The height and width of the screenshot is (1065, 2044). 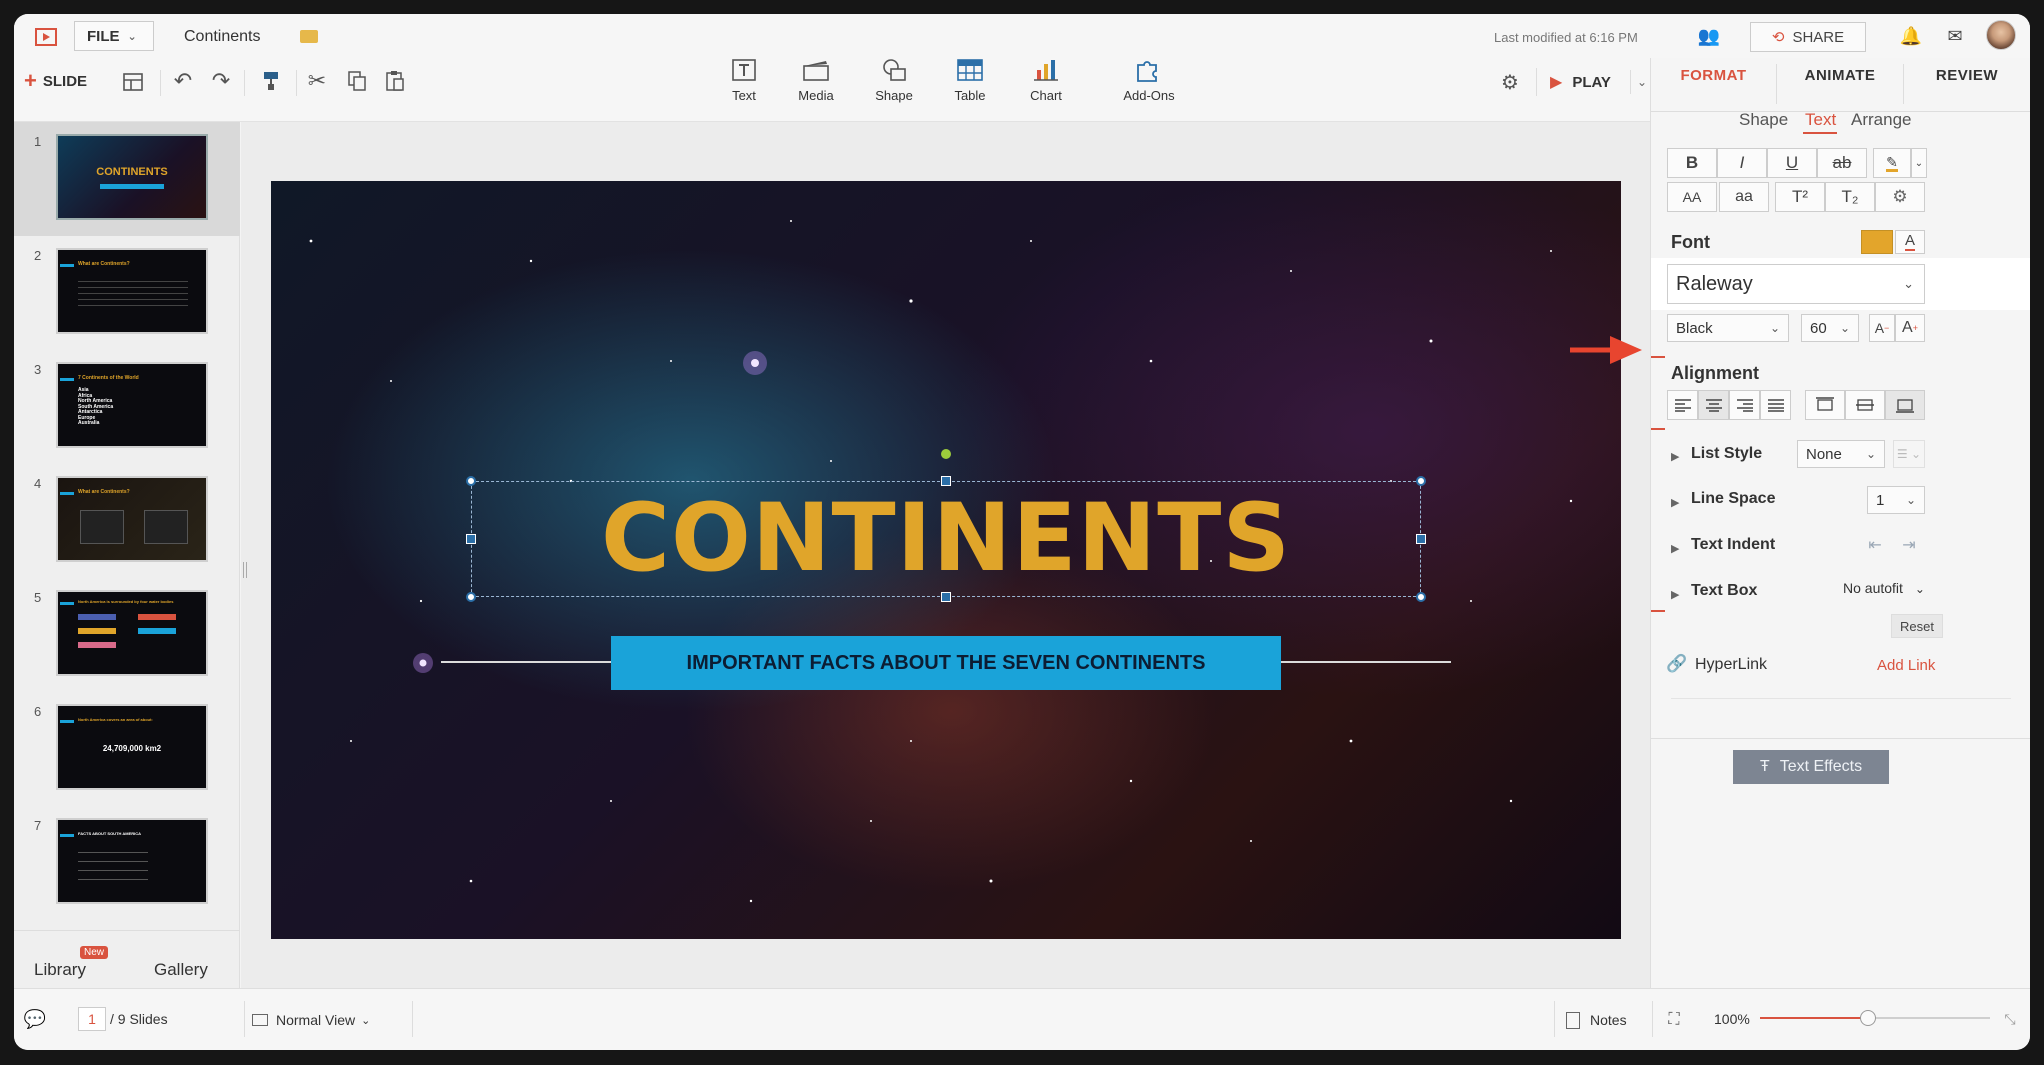 What do you see at coordinates (1896, 500) in the screenshot?
I see `line-space-dropdown: 1 ⌄` at bounding box center [1896, 500].